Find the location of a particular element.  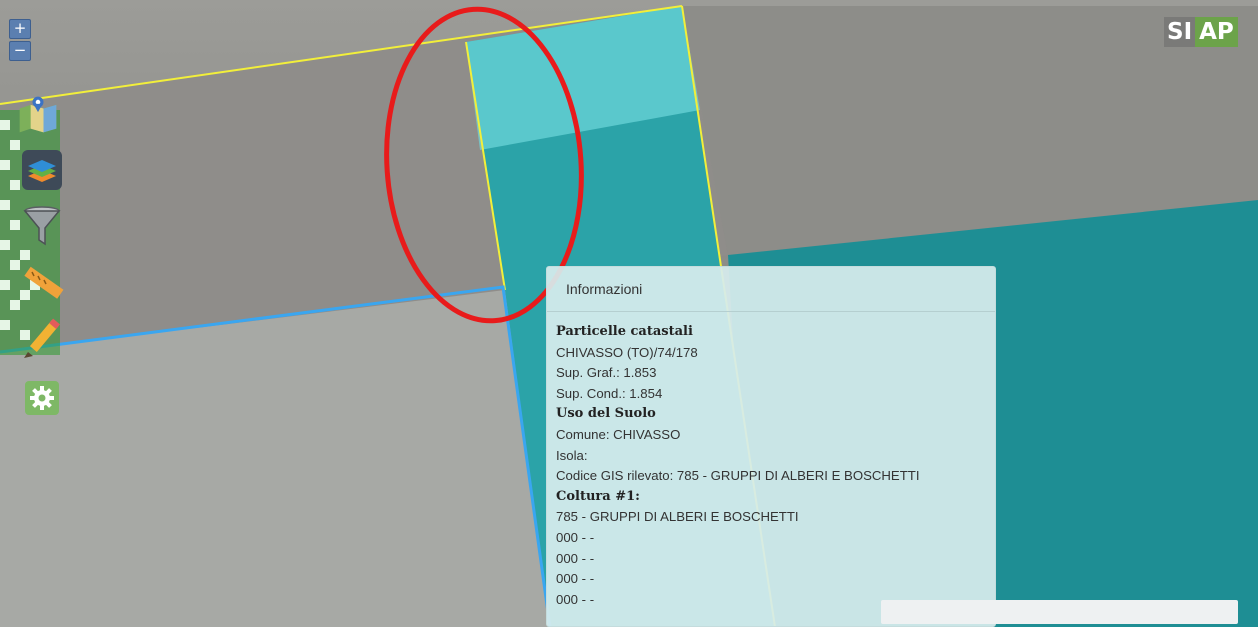

siap-logo: SI AP is located at coordinates (1201, 32).